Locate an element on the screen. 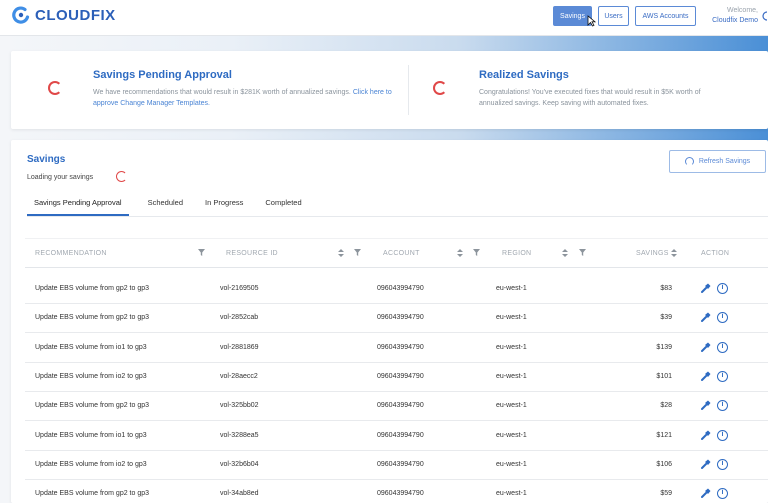 The image size is (768, 503). cell-resource-id: vol-2169505 is located at coordinates (239, 288).